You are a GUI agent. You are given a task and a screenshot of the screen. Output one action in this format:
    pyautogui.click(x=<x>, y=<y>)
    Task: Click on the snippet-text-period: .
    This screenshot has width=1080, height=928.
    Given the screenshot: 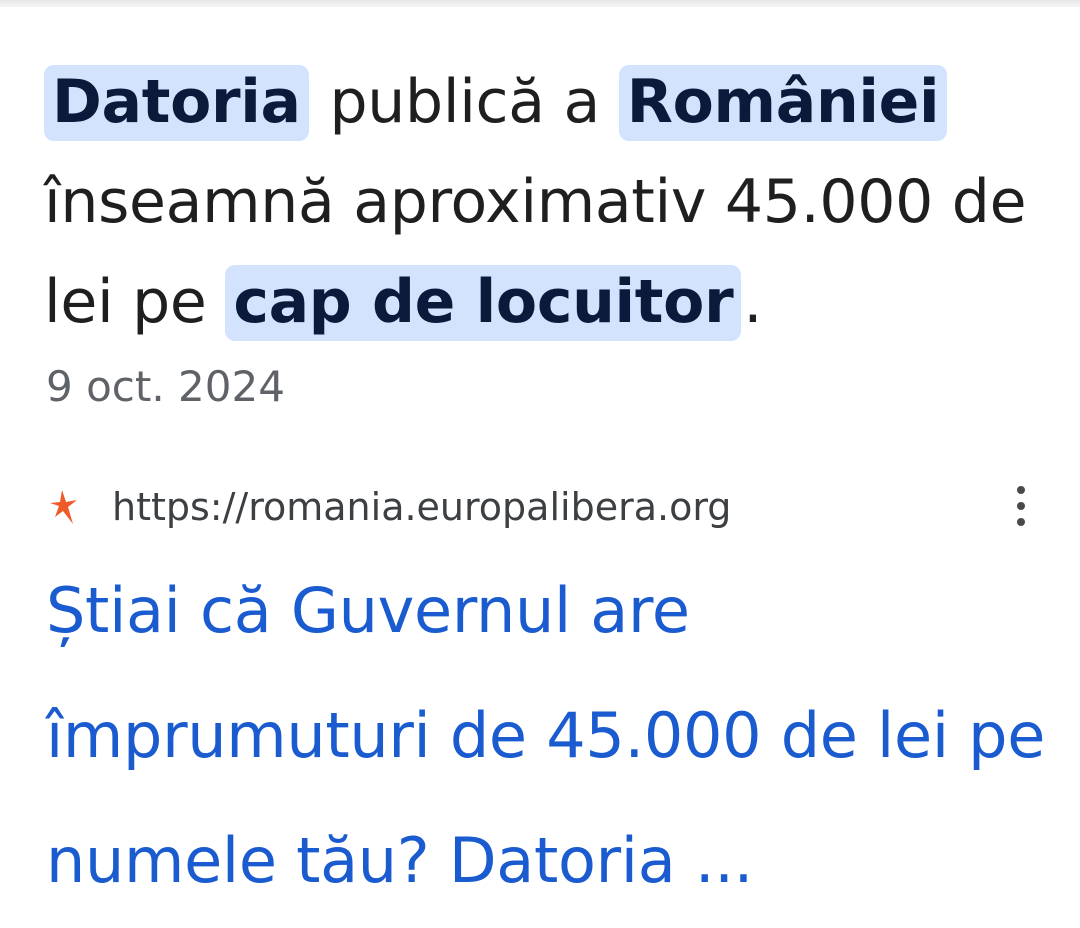 What is the action you would take?
    pyautogui.click(x=753, y=302)
    